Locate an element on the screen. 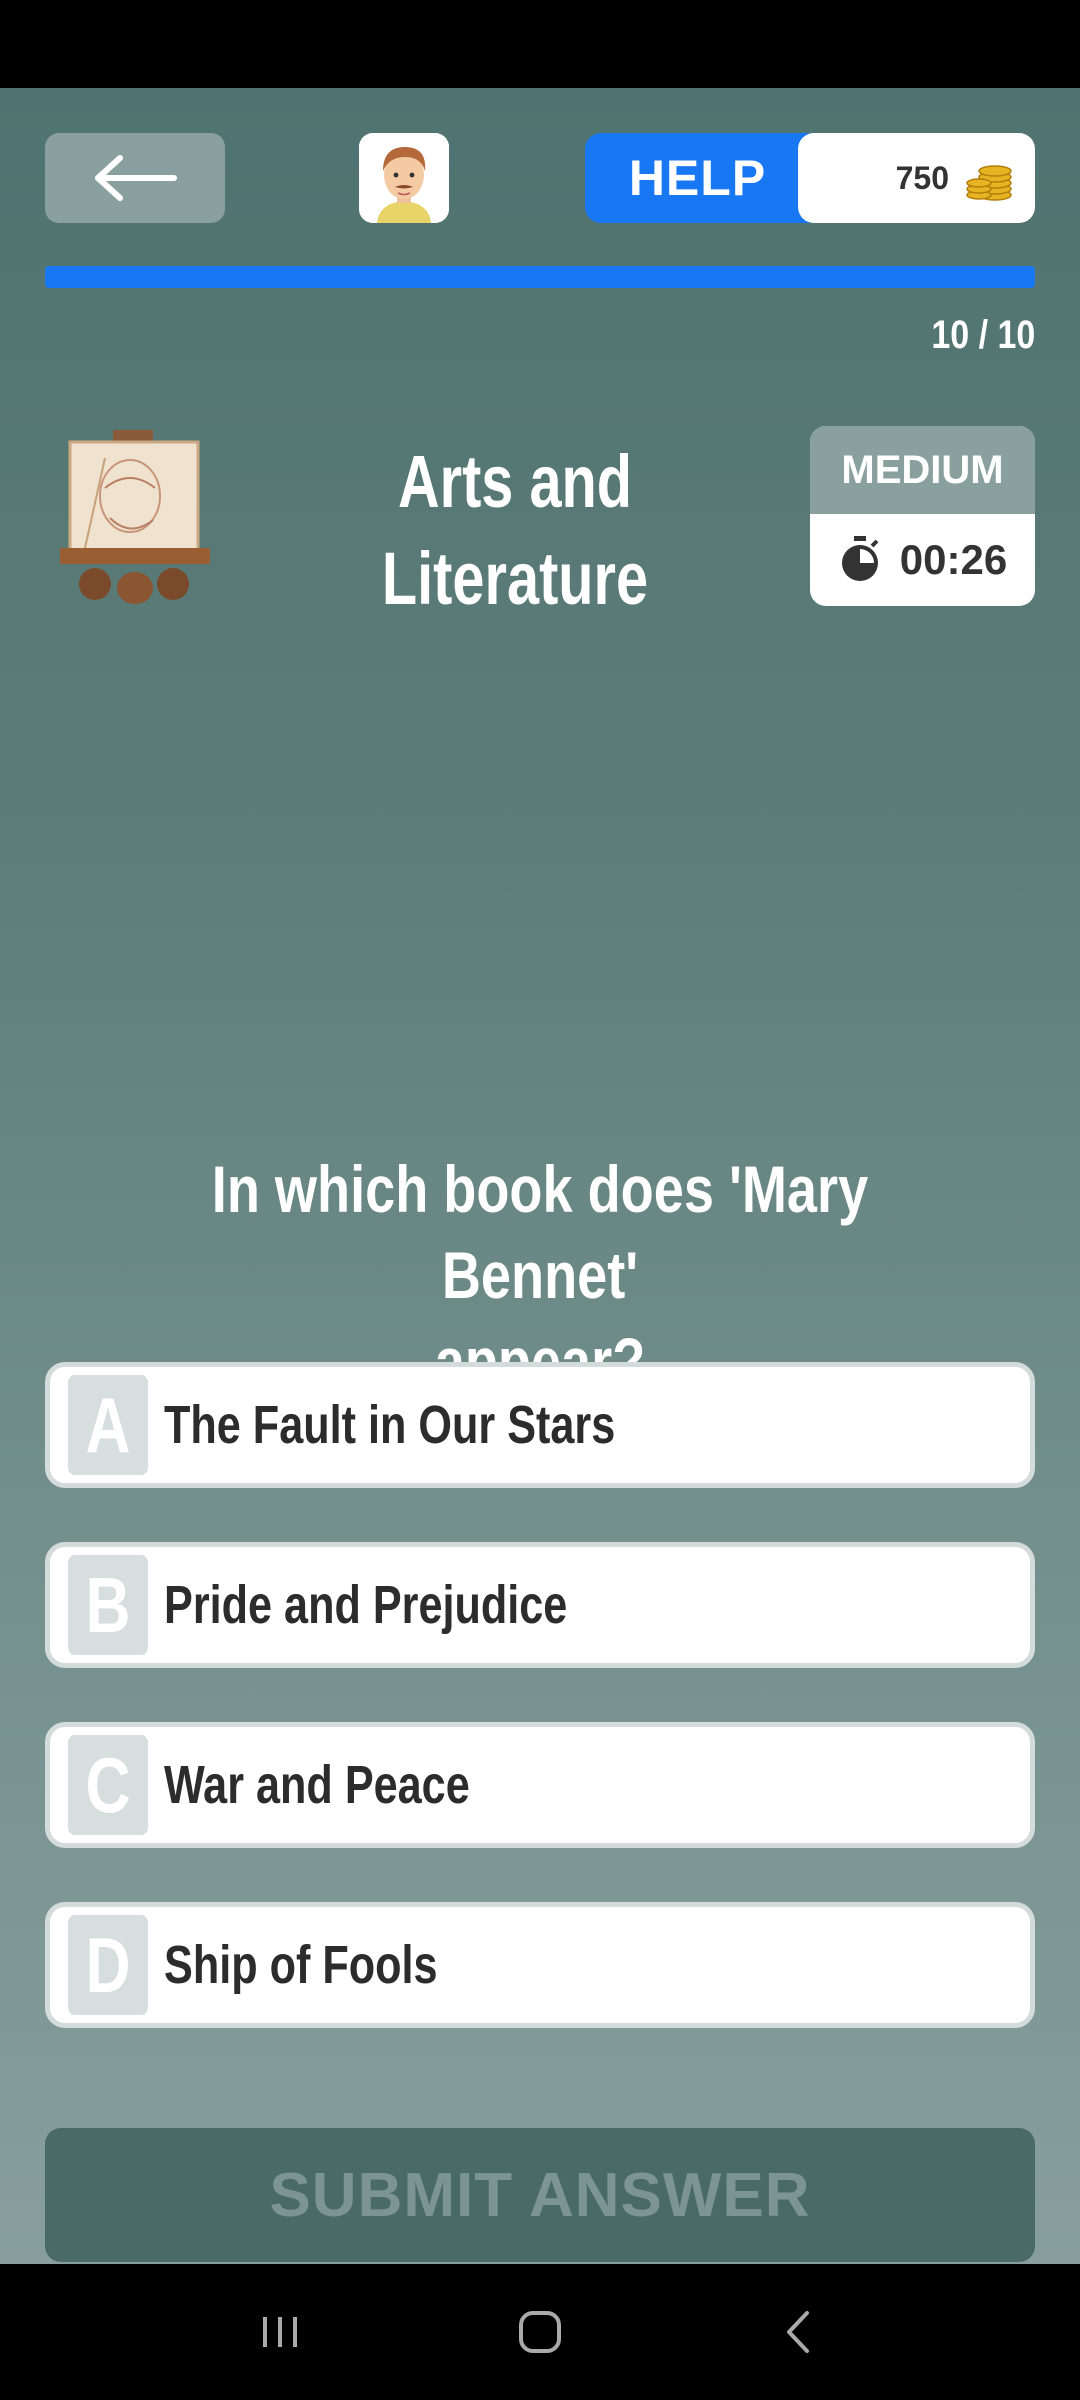 This screenshot has width=1080, height=2400. submit-answer-button: SUBMIT ANSWER is located at coordinates (540, 2195).